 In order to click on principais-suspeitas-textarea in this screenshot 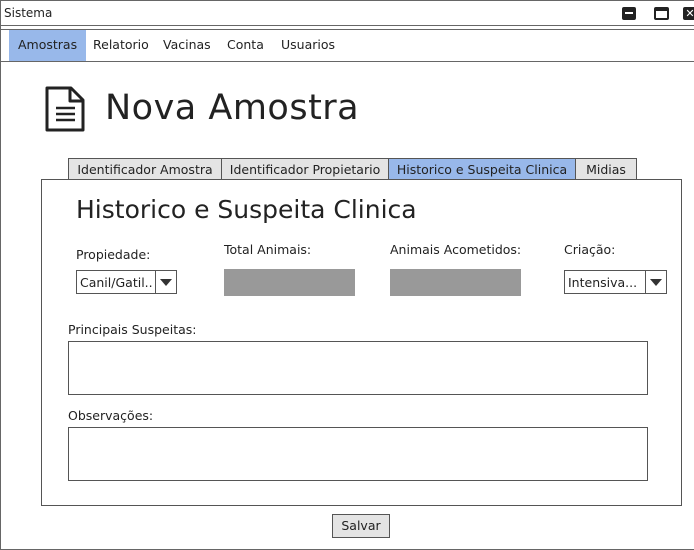, I will do `click(358, 368)`.